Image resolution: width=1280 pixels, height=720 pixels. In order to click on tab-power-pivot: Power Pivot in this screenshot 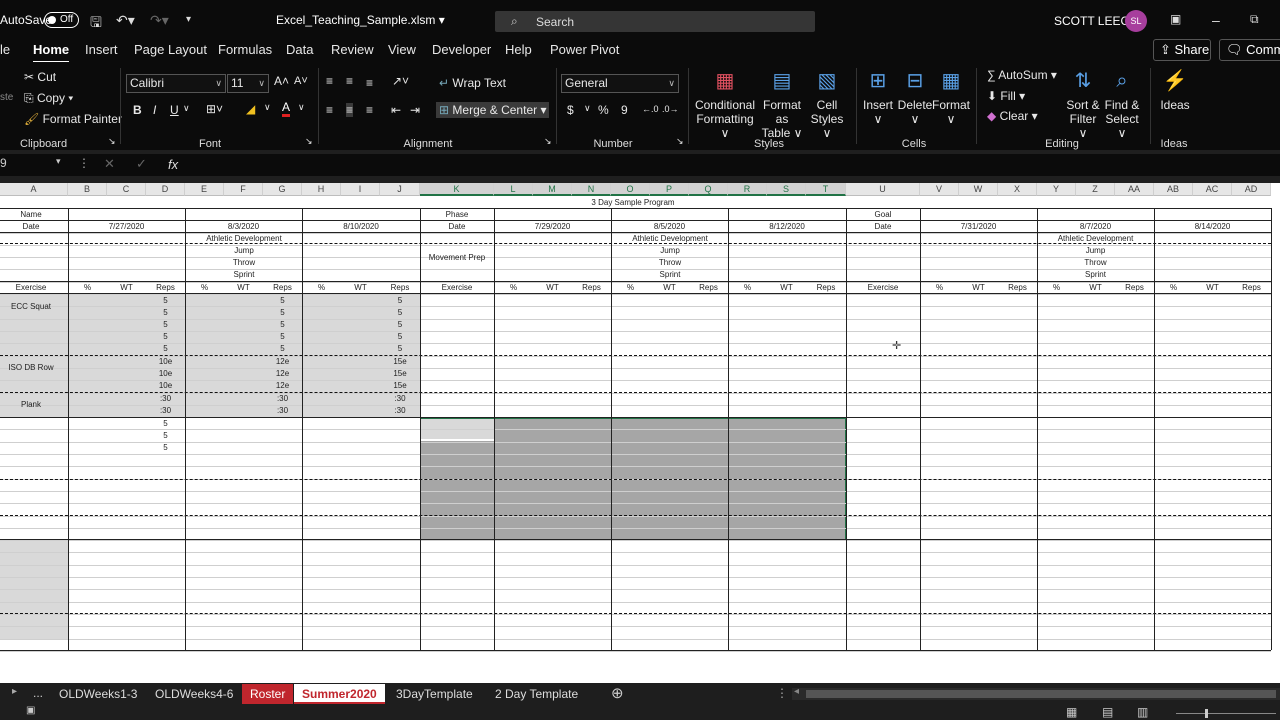, I will do `click(584, 49)`.